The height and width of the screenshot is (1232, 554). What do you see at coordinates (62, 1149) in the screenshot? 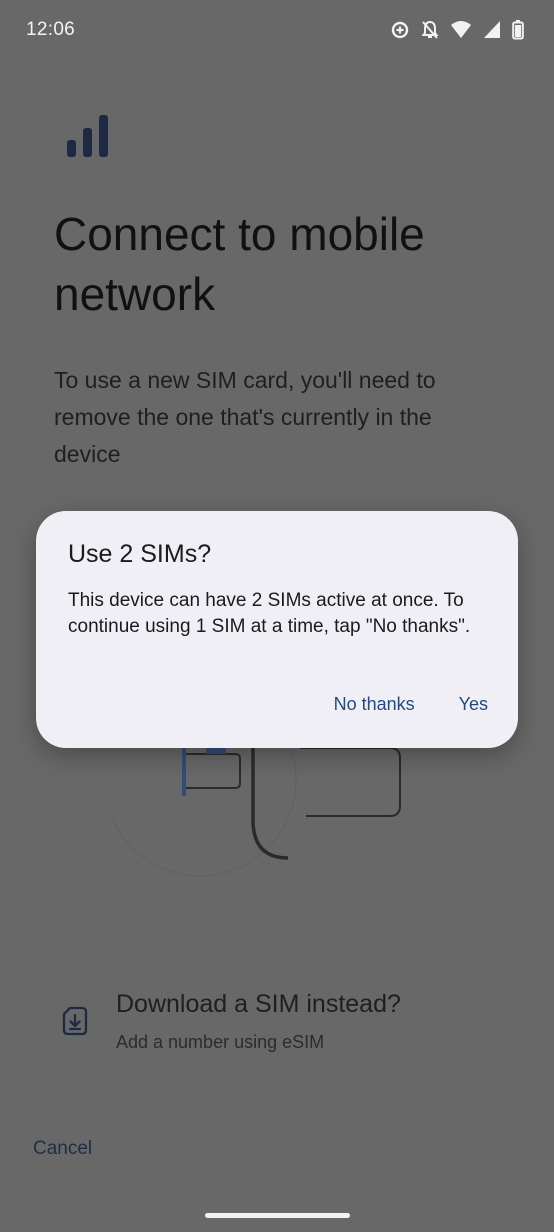
I see `cancel-button: Cancel` at bounding box center [62, 1149].